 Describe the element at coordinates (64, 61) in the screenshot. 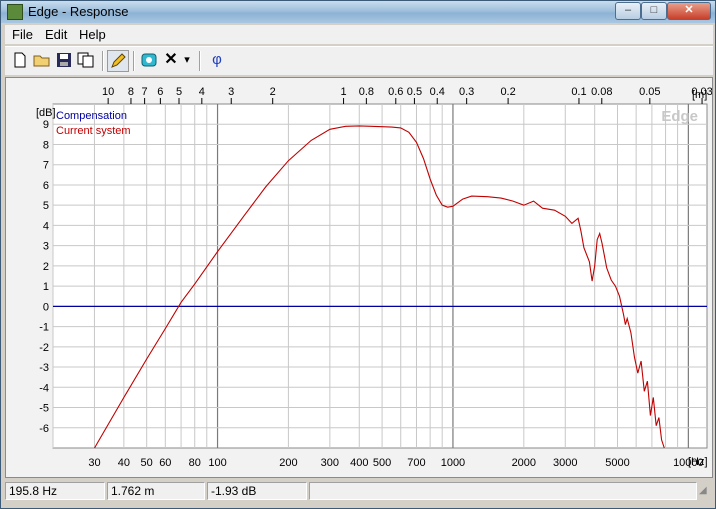

I see `save-icon` at that location.